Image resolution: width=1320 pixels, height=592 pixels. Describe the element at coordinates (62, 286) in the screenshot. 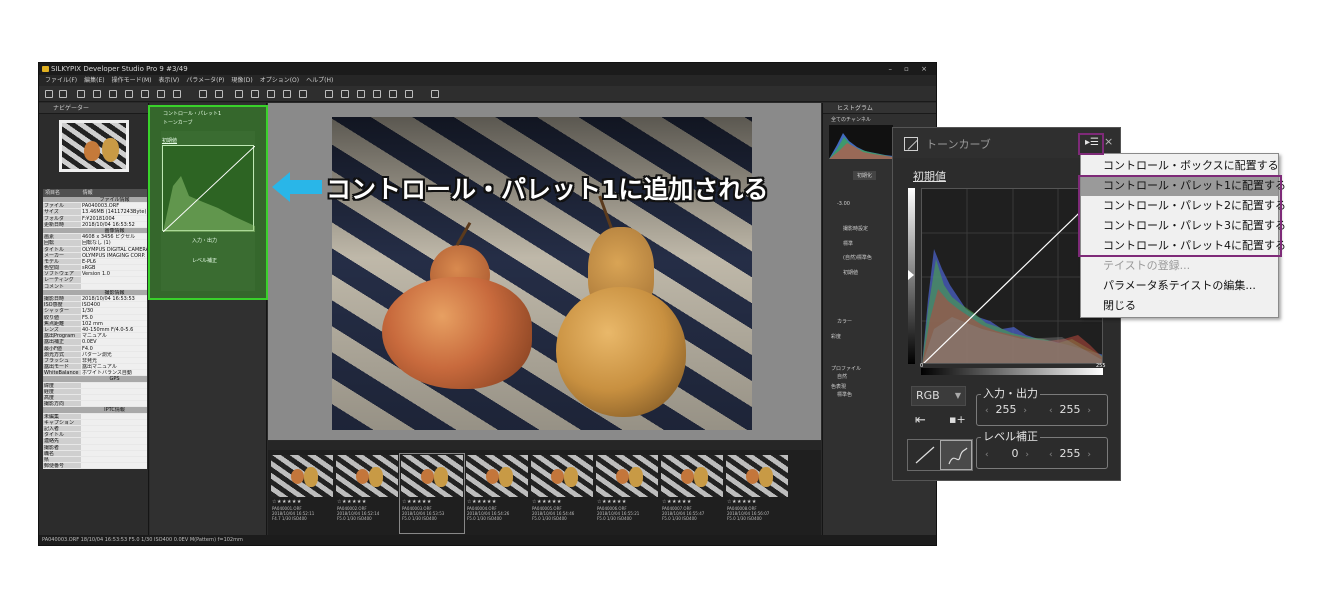

I see `info-key: コメント` at that location.